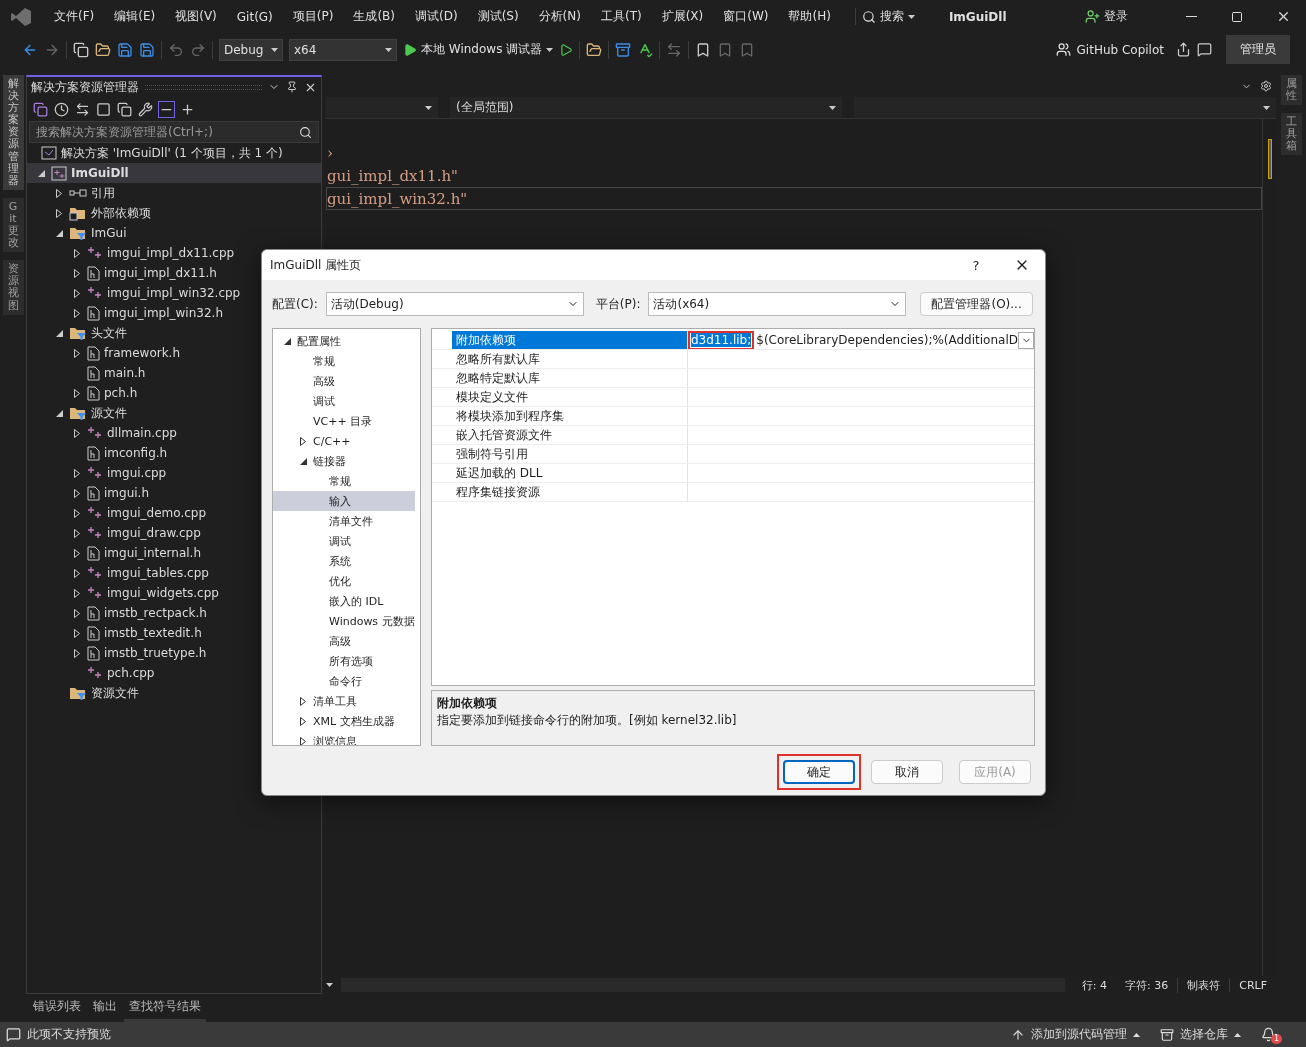 This screenshot has width=1306, height=1047. What do you see at coordinates (57, 1008) in the screenshot?
I see `tool-window-tab: 错误列表` at bounding box center [57, 1008].